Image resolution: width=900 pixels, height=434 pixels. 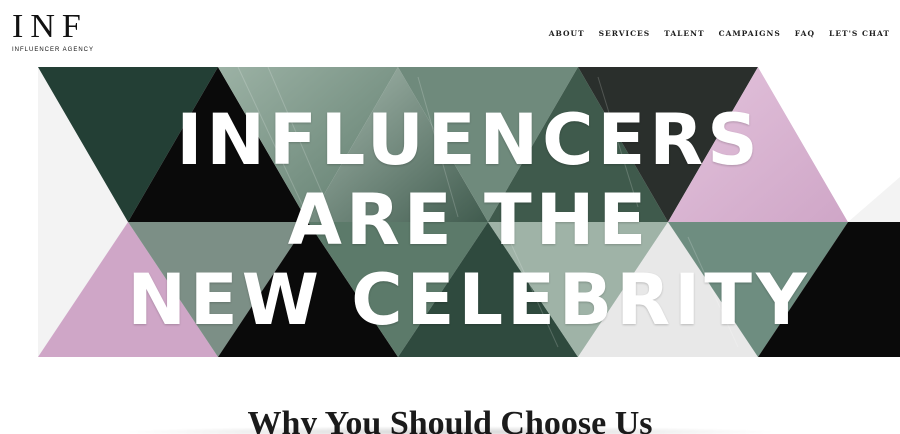 I want to click on logo-mark: INF, so click(x=50, y=26).